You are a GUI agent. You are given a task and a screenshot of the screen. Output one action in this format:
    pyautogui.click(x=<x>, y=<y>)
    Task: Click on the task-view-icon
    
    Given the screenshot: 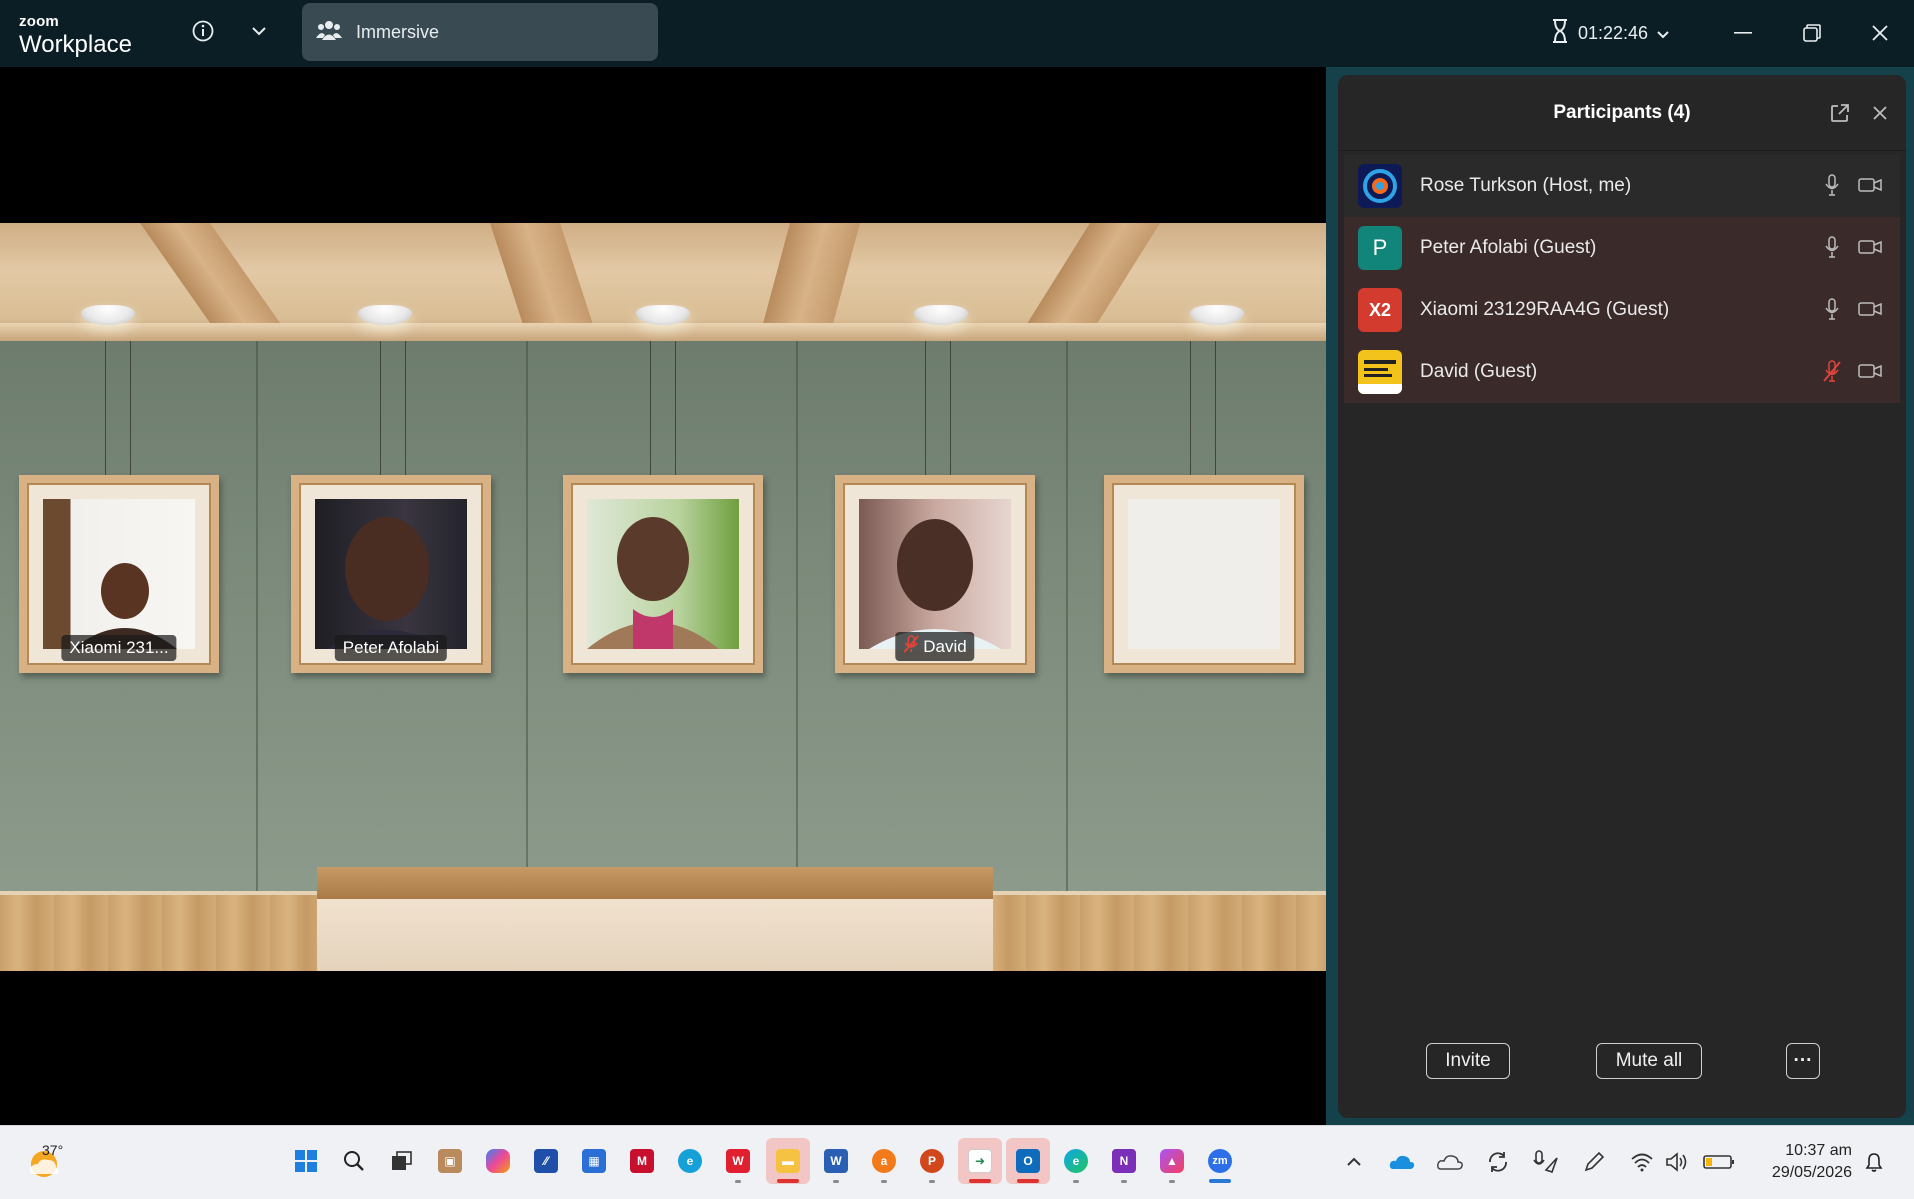 What is the action you would take?
    pyautogui.click(x=402, y=1161)
    